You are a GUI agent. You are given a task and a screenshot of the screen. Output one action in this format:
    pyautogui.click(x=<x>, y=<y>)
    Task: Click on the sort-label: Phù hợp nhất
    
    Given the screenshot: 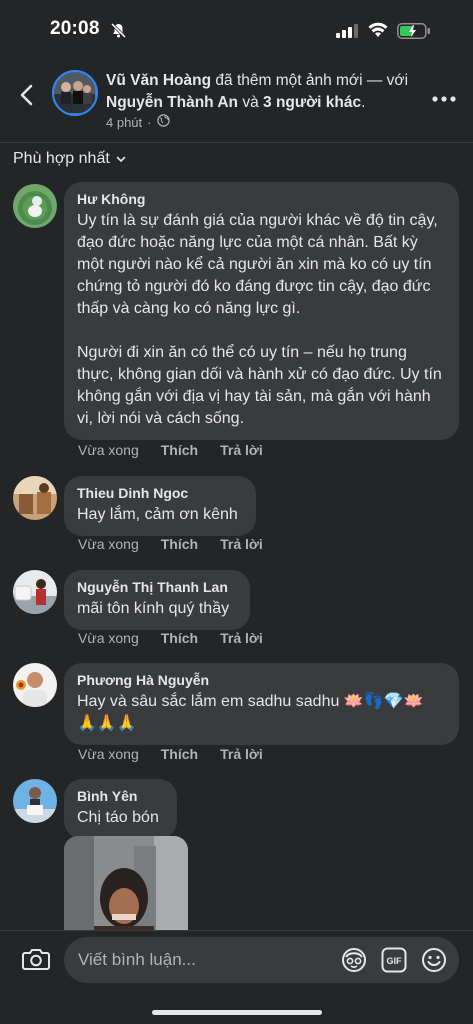 What is the action you would take?
    pyautogui.click(x=61, y=158)
    